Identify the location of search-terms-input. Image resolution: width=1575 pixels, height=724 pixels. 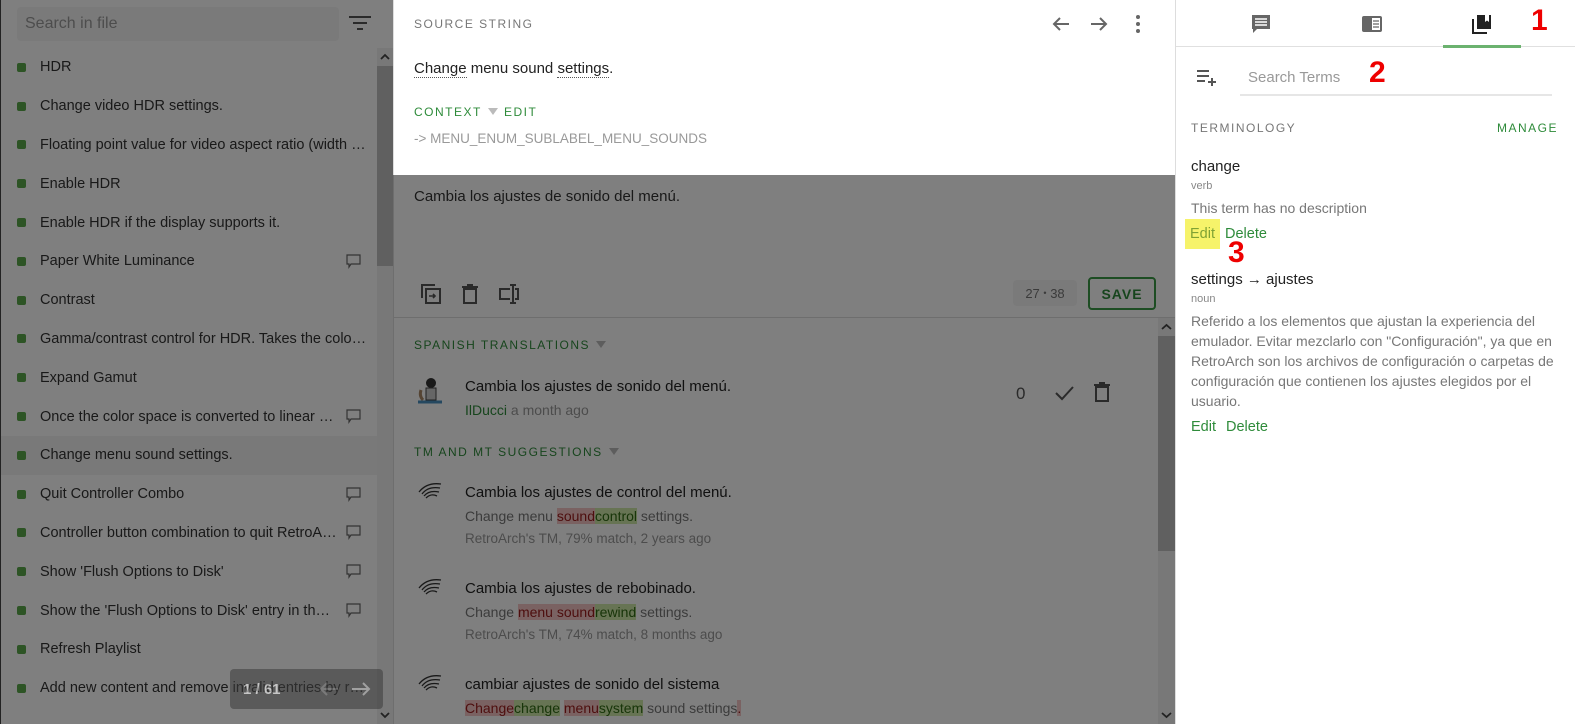
(1396, 77).